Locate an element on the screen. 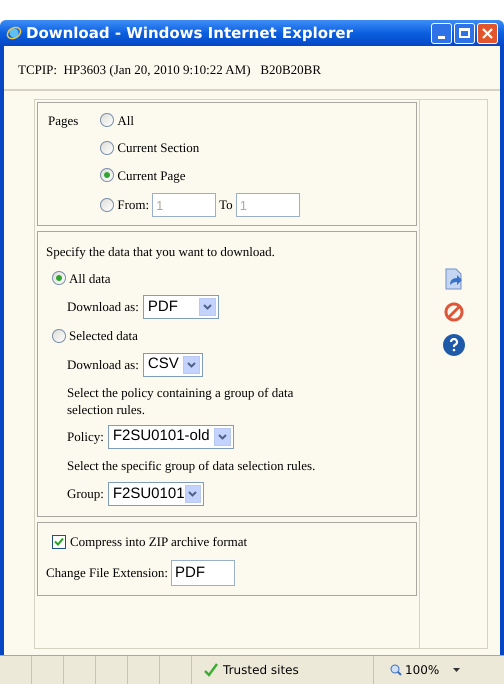  group-hint: Select the specific group of data selection rules. is located at coordinates (191, 465).